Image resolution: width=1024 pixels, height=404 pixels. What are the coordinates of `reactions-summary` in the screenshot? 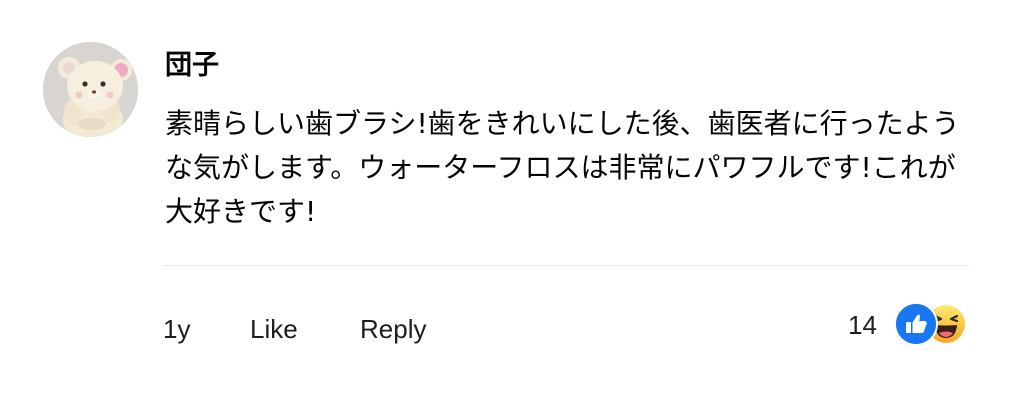 It's located at (932, 324).